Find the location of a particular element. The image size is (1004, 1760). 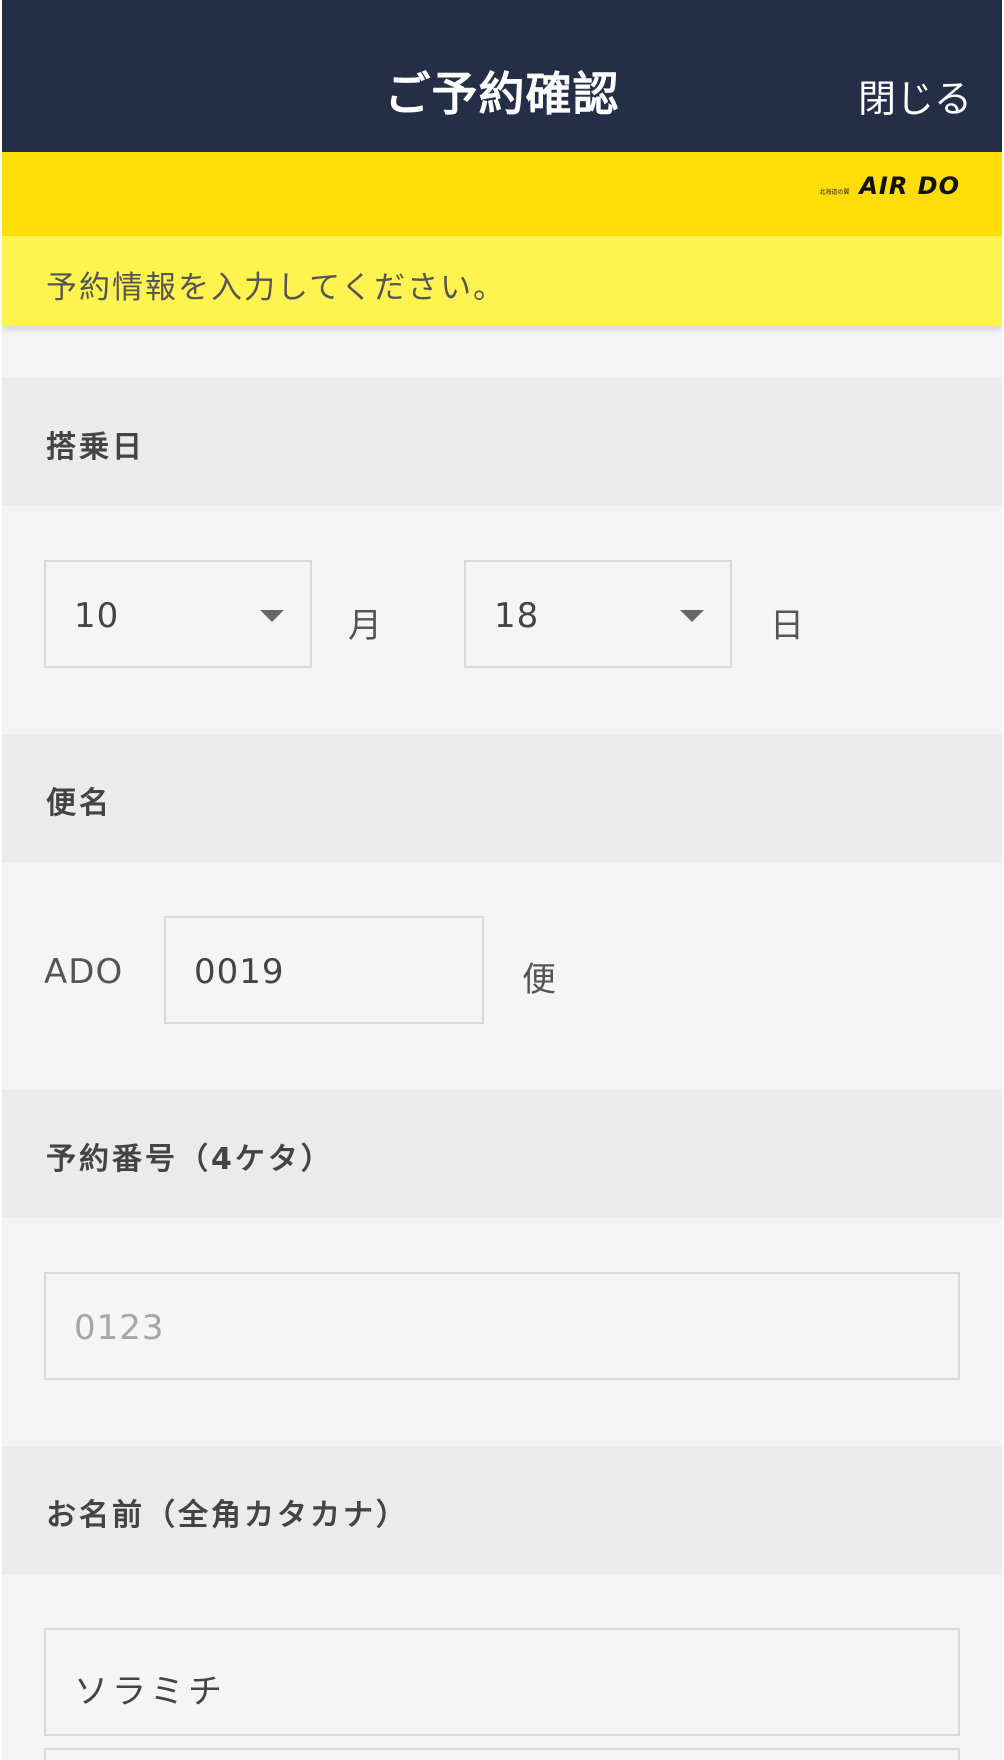

flight-prefix: ADO is located at coordinates (84, 972).